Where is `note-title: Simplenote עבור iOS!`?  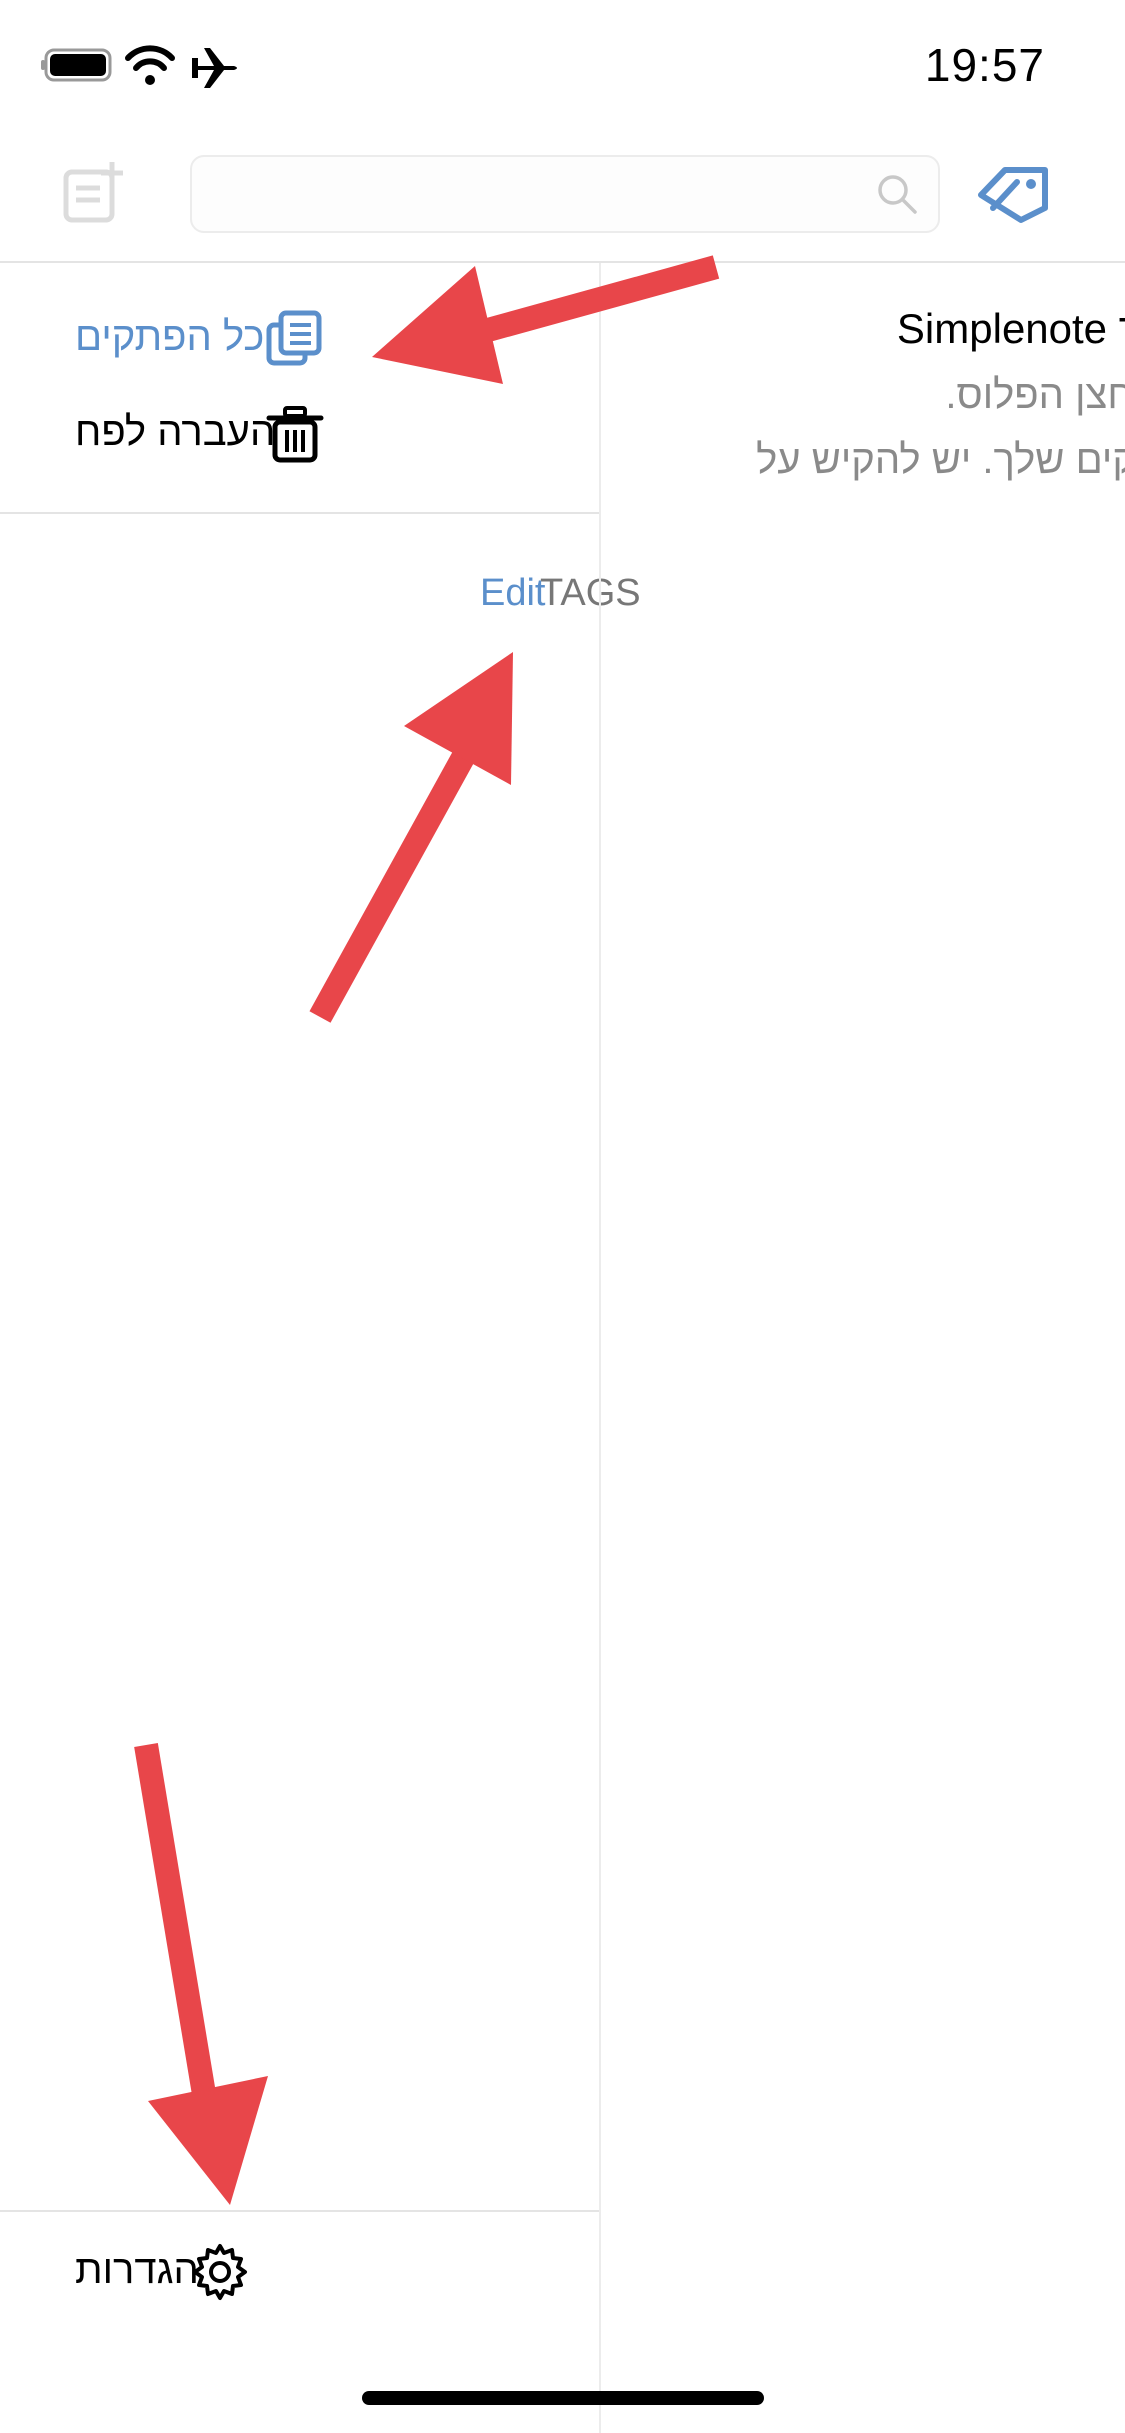 note-title: Simplenote עבור iOS! is located at coordinates (1010, 328).